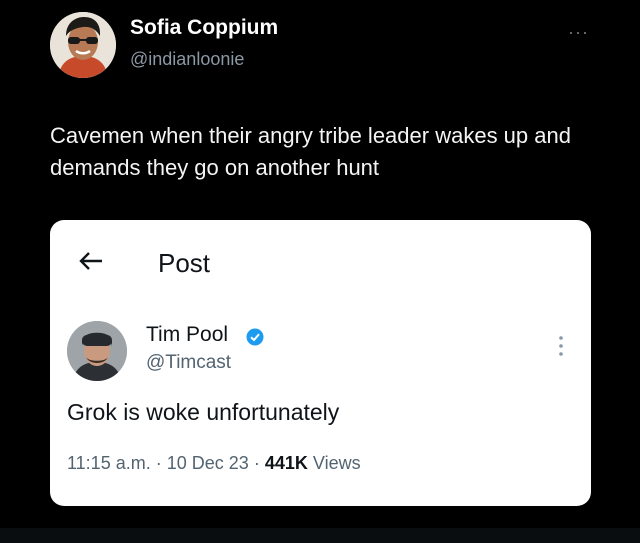 The image size is (640, 543). I want to click on post-date: 10 Dec 23, so click(208, 463).